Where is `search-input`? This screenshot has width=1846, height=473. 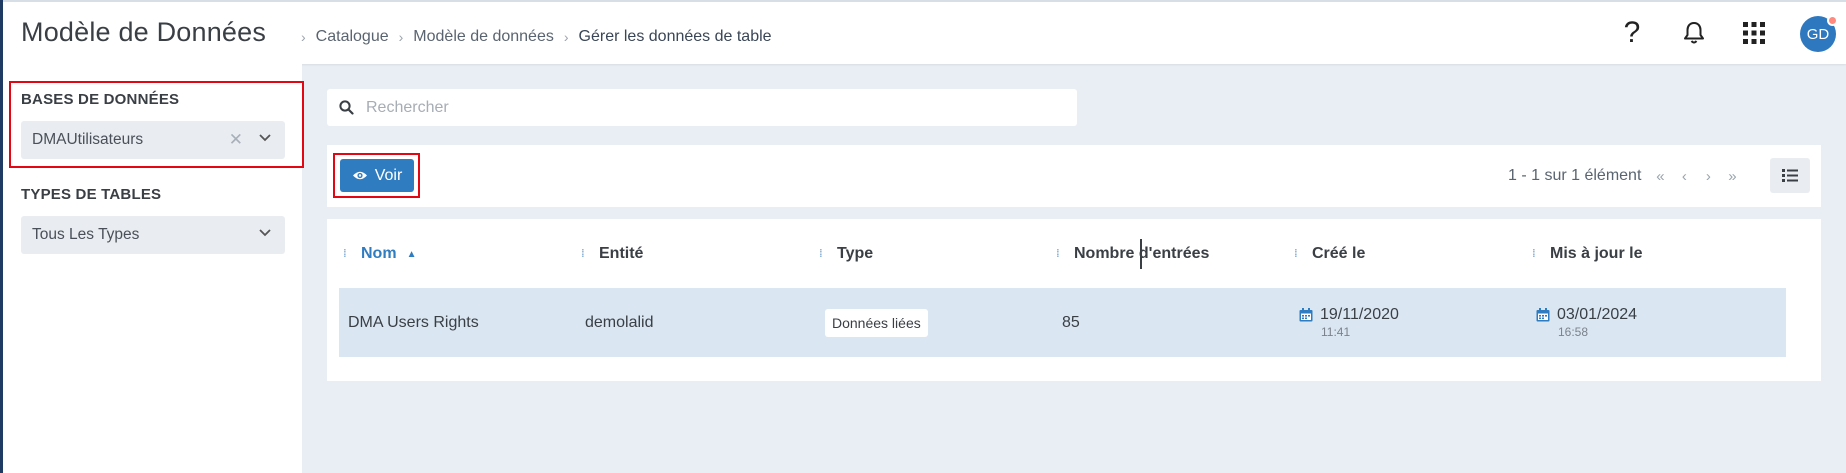
search-input is located at coordinates (706, 107).